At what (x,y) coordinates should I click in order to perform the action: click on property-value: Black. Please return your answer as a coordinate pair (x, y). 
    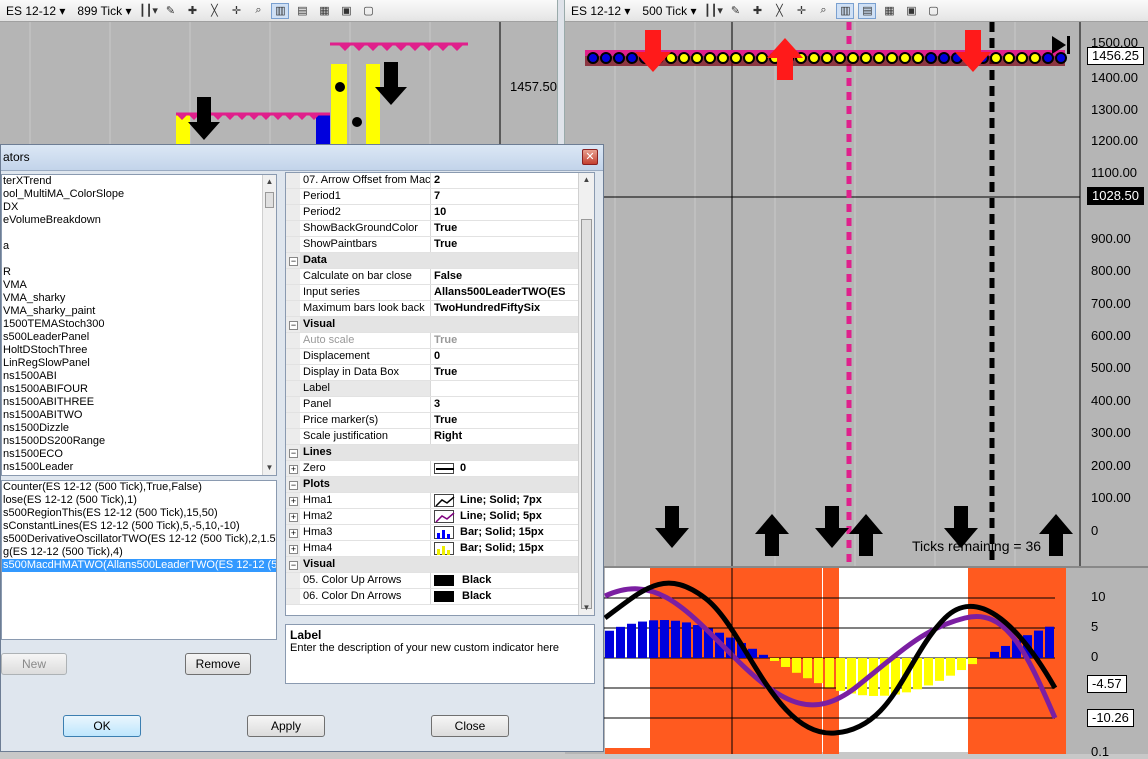
    Looking at the image, I should click on (504, 580).